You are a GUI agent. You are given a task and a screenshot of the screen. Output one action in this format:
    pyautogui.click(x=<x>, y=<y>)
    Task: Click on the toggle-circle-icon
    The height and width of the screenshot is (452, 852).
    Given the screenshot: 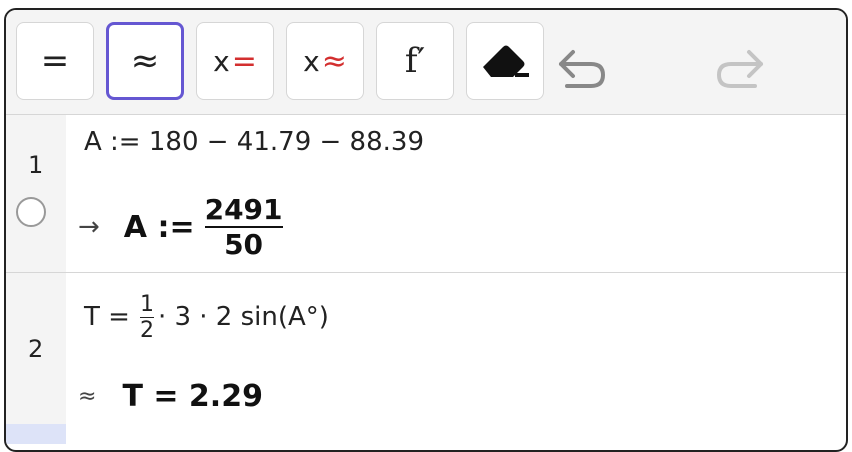 What is the action you would take?
    pyautogui.click(x=31, y=212)
    